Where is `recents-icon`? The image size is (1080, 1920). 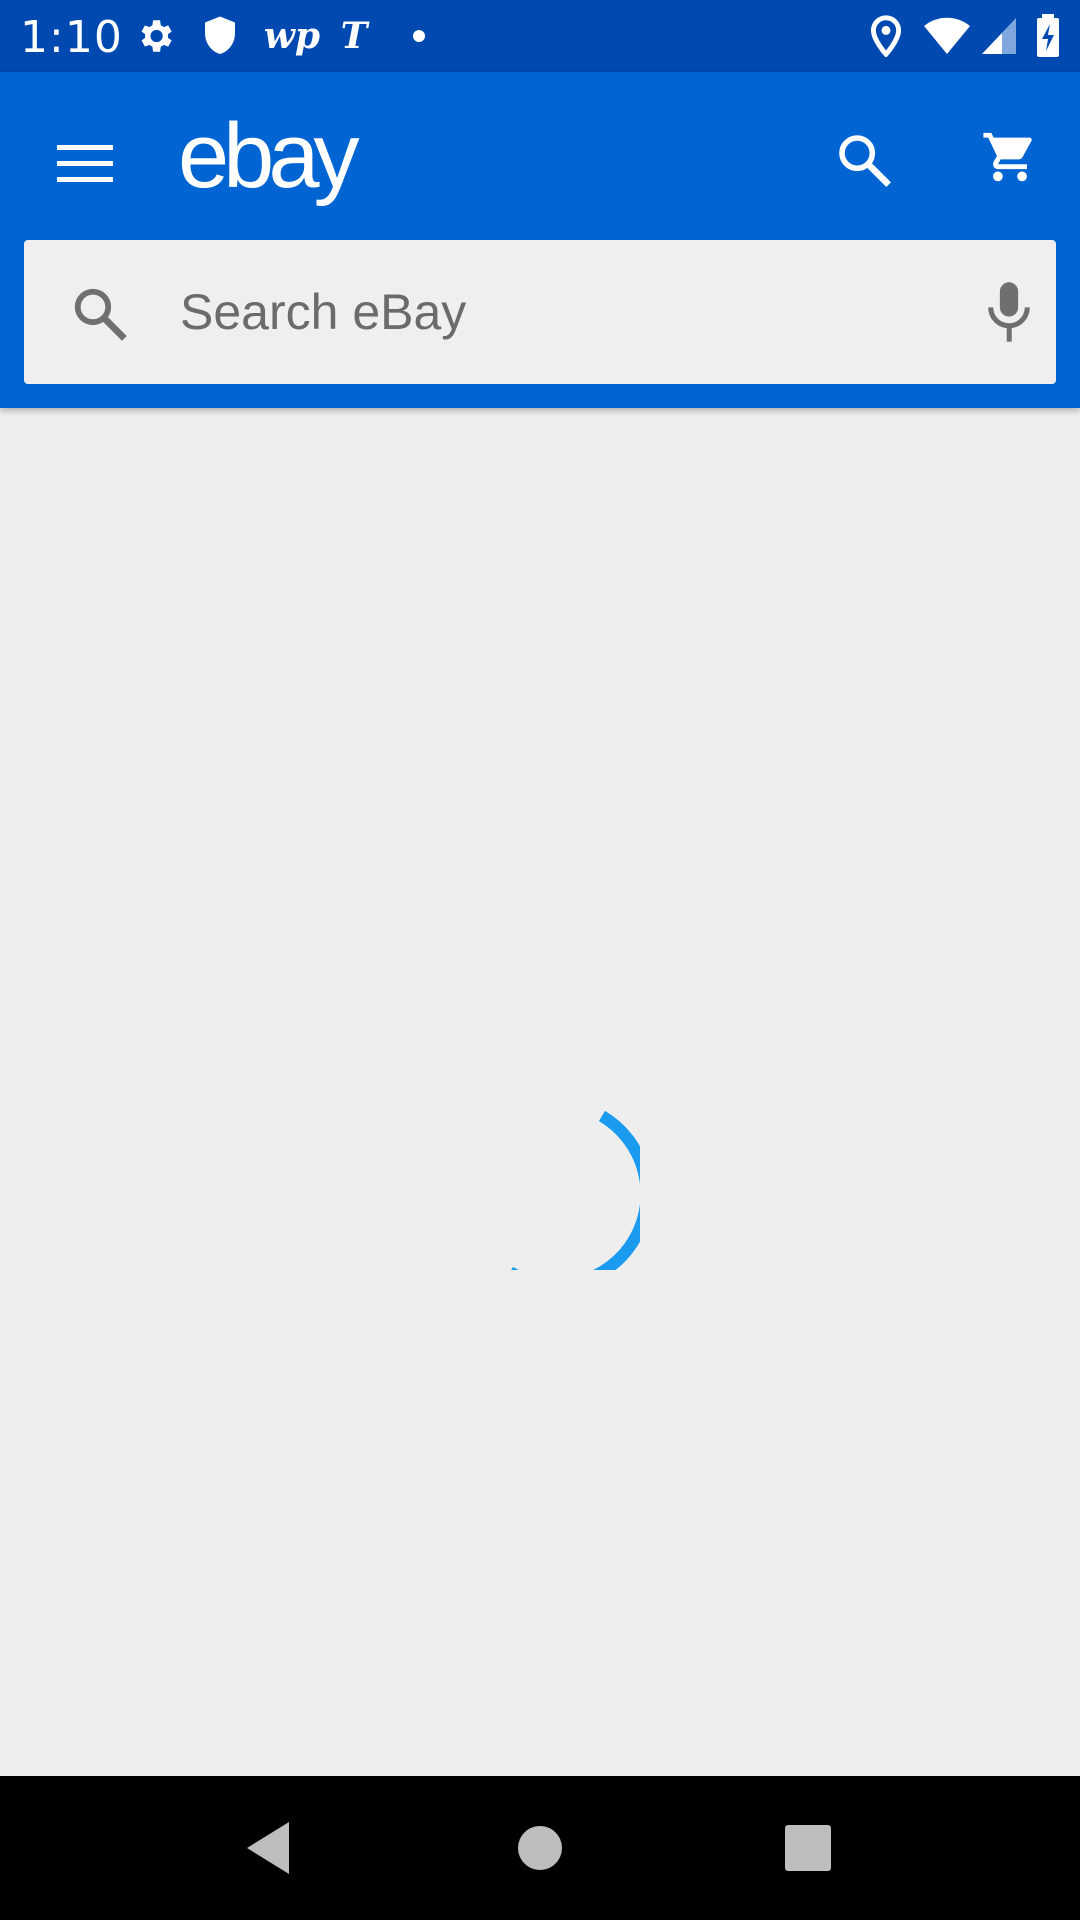 recents-icon is located at coordinates (808, 1848).